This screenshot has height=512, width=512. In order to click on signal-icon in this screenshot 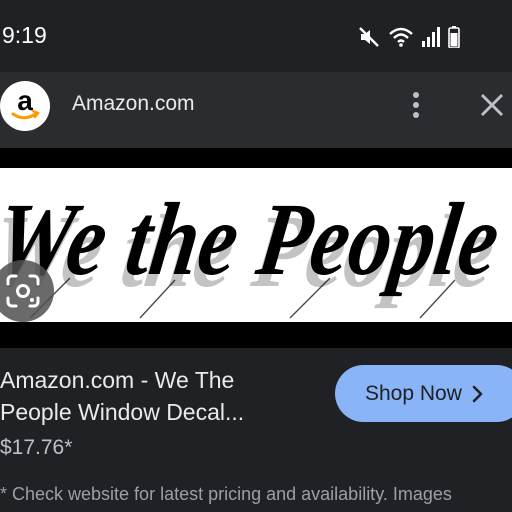, I will do `click(431, 37)`.